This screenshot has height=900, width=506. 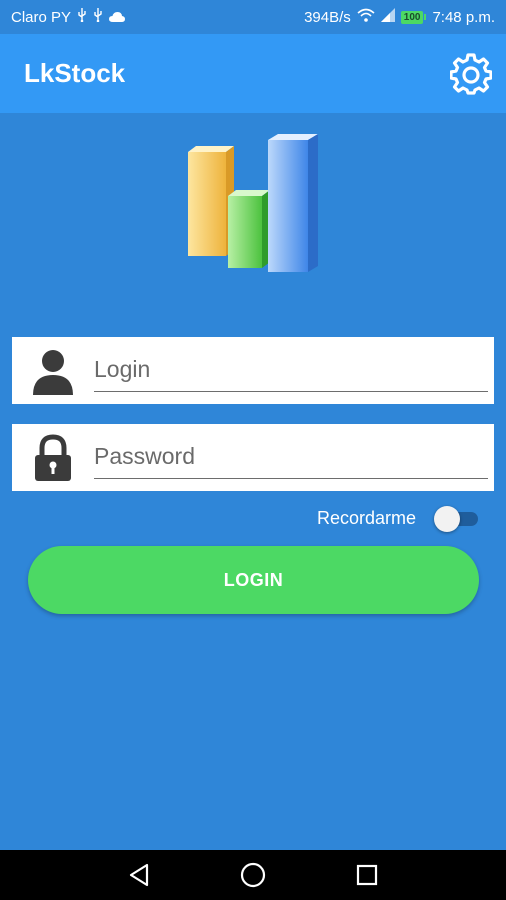 I want to click on wifi-icon, so click(x=366, y=17).